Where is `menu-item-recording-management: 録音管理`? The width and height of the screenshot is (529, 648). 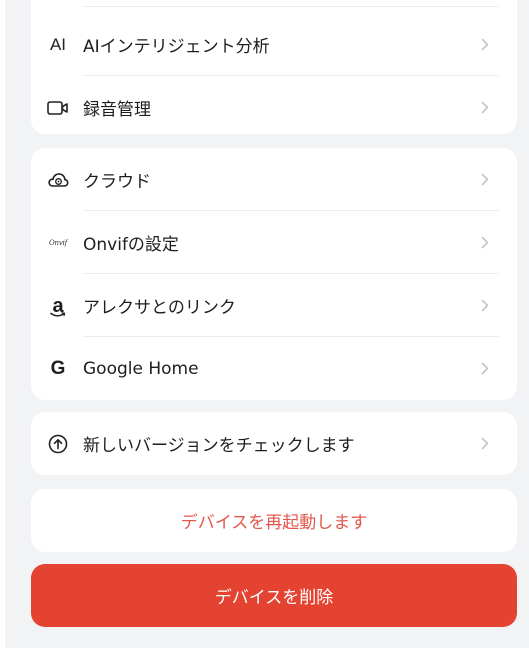 menu-item-recording-management: 録音管理 is located at coordinates (274, 105).